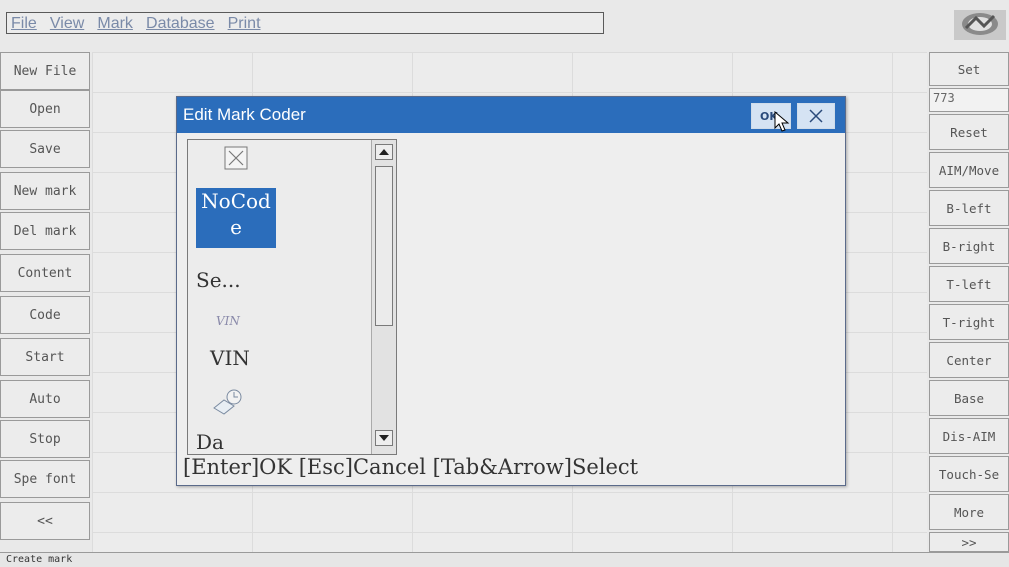  I want to click on app-logo-icon, so click(980, 25).